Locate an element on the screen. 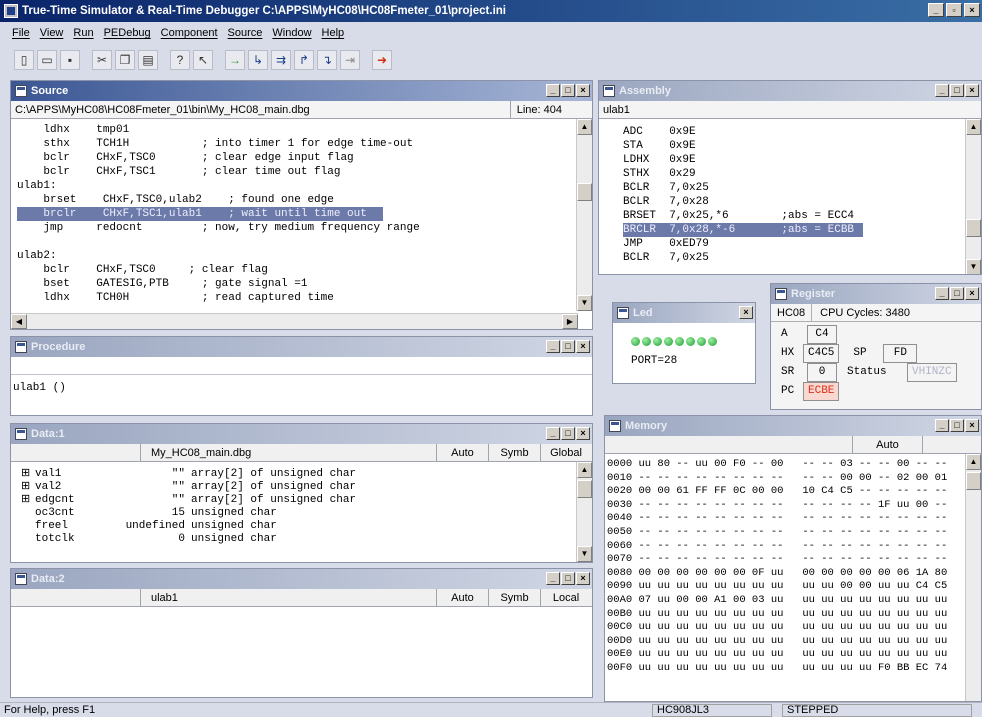 This screenshot has height=717, width=982. data-row: ⊞ val1 "" array[2] of unsigned char is located at coordinates (306, 474).